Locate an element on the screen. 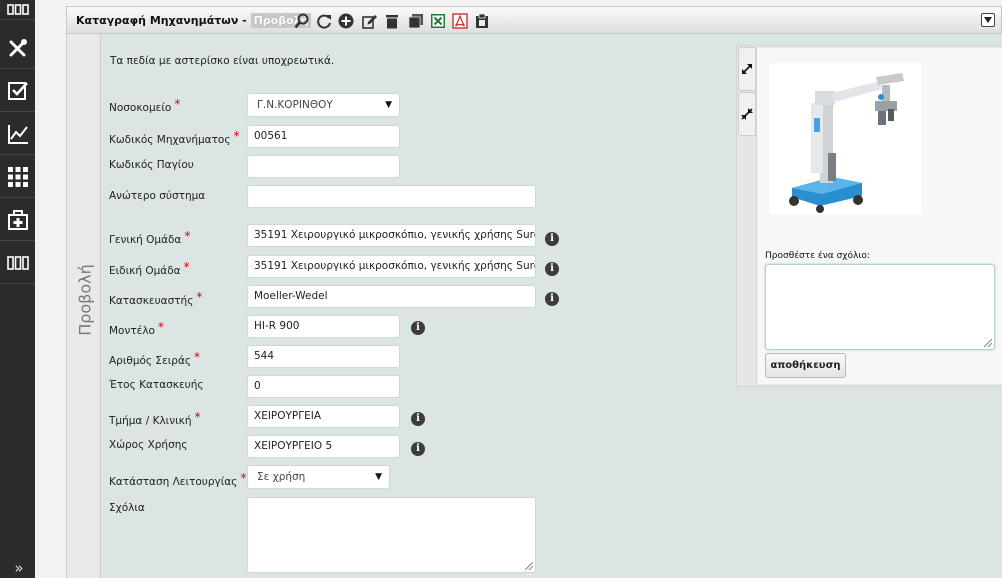 The width and height of the screenshot is (1002, 578). status-select: Σε χρήση ▼ is located at coordinates (318, 477).